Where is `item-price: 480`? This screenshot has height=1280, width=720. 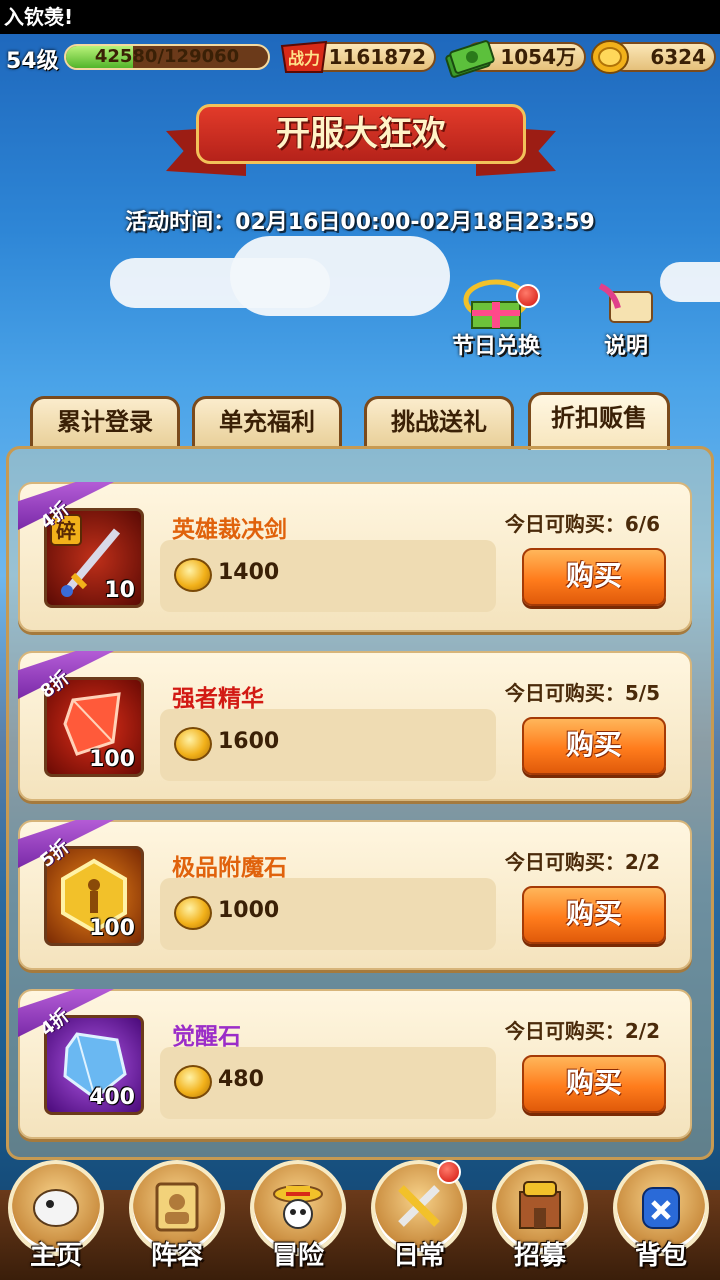 item-price: 480 is located at coordinates (241, 1079).